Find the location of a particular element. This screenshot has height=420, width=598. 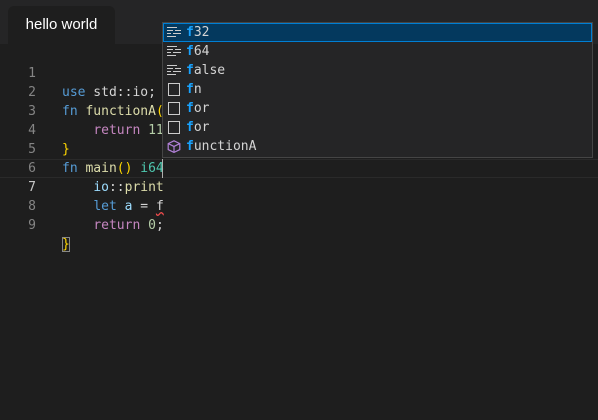

suggestion-label: alse is located at coordinates (209, 70).